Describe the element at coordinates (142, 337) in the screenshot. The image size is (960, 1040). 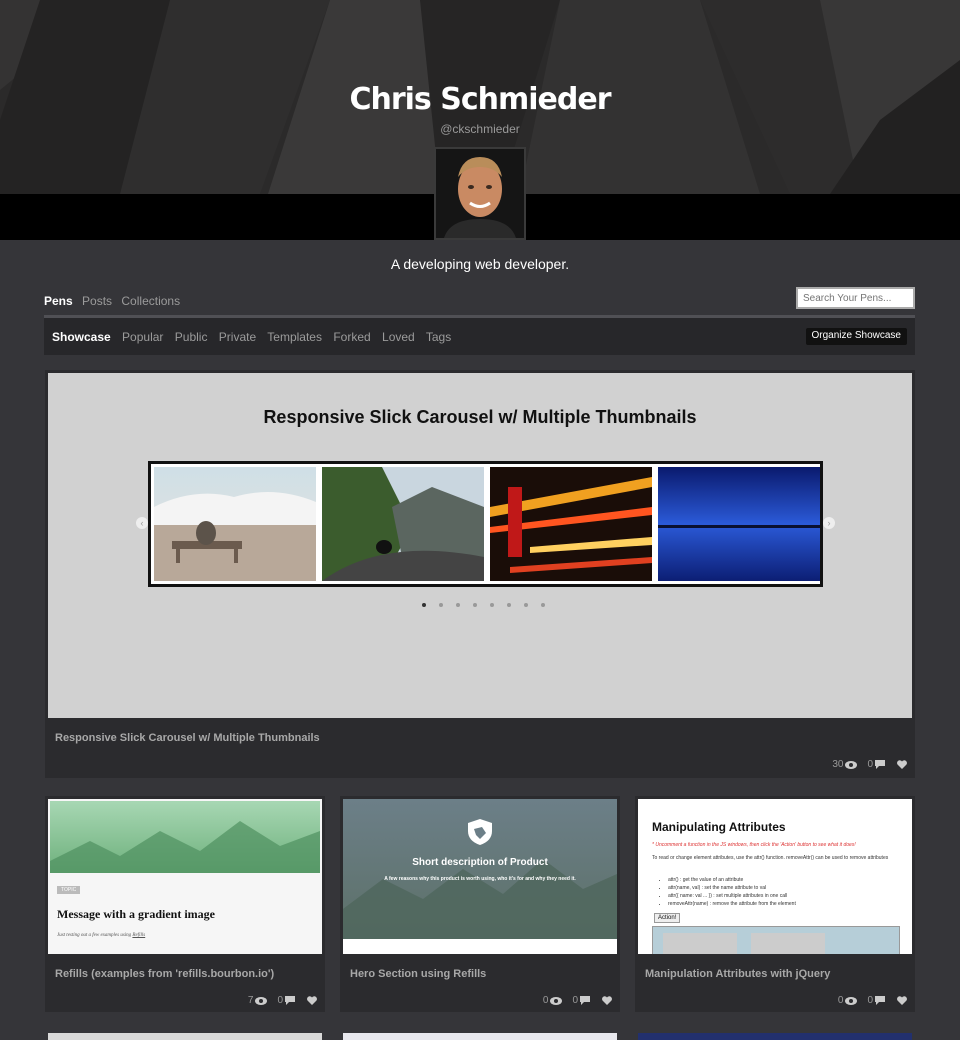
I see `subnav-item-popular: Popular` at that location.